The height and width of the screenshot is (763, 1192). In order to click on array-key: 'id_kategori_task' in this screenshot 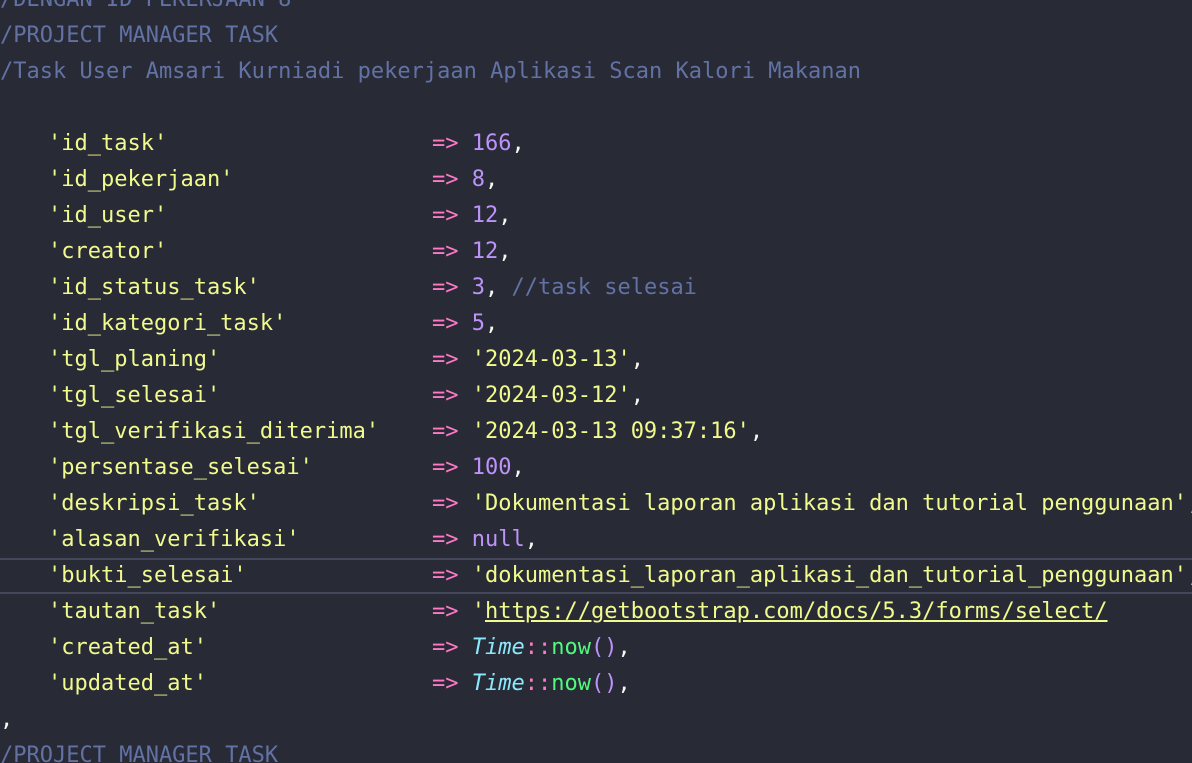, I will do `click(167, 323)`.